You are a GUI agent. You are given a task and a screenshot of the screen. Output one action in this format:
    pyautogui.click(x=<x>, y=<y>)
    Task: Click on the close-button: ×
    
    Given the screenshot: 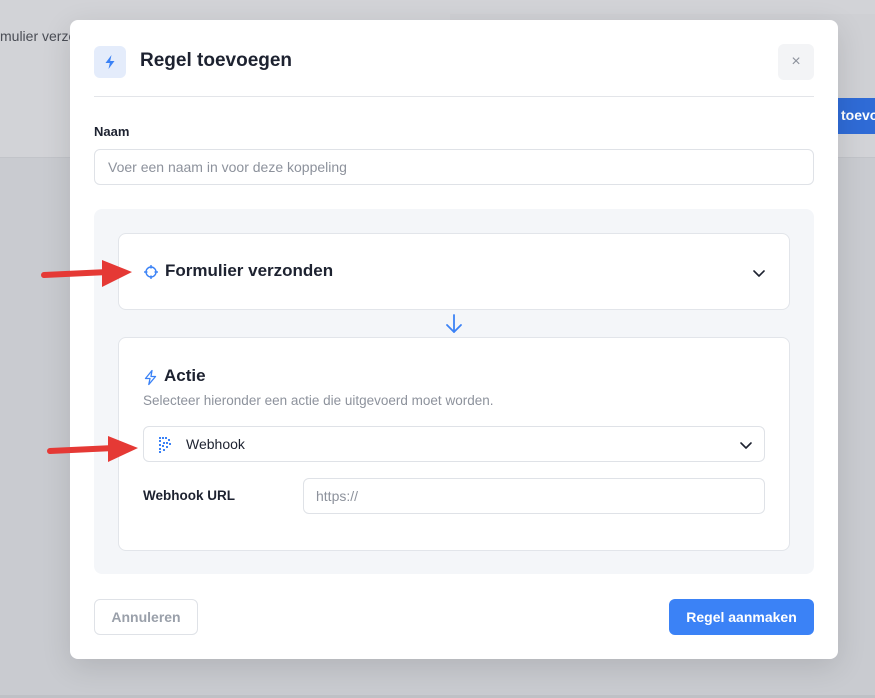 What is the action you would take?
    pyautogui.click(x=796, y=62)
    